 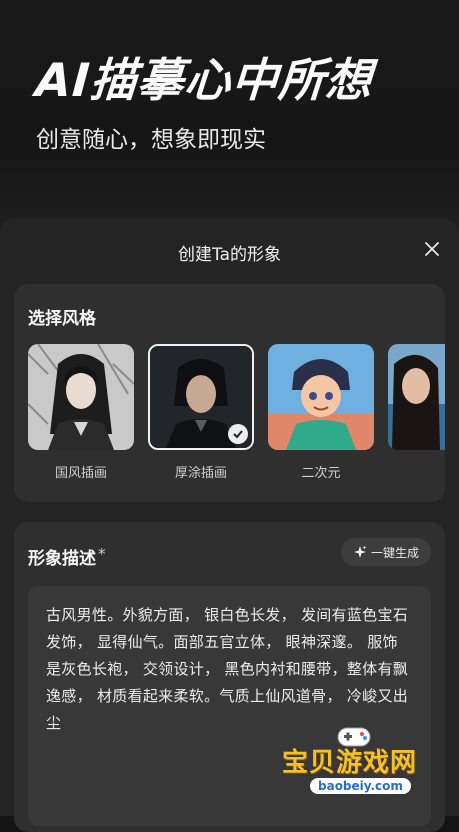 What do you see at coordinates (229, 255) in the screenshot?
I see `sheet-title: 创建Ta的形象` at bounding box center [229, 255].